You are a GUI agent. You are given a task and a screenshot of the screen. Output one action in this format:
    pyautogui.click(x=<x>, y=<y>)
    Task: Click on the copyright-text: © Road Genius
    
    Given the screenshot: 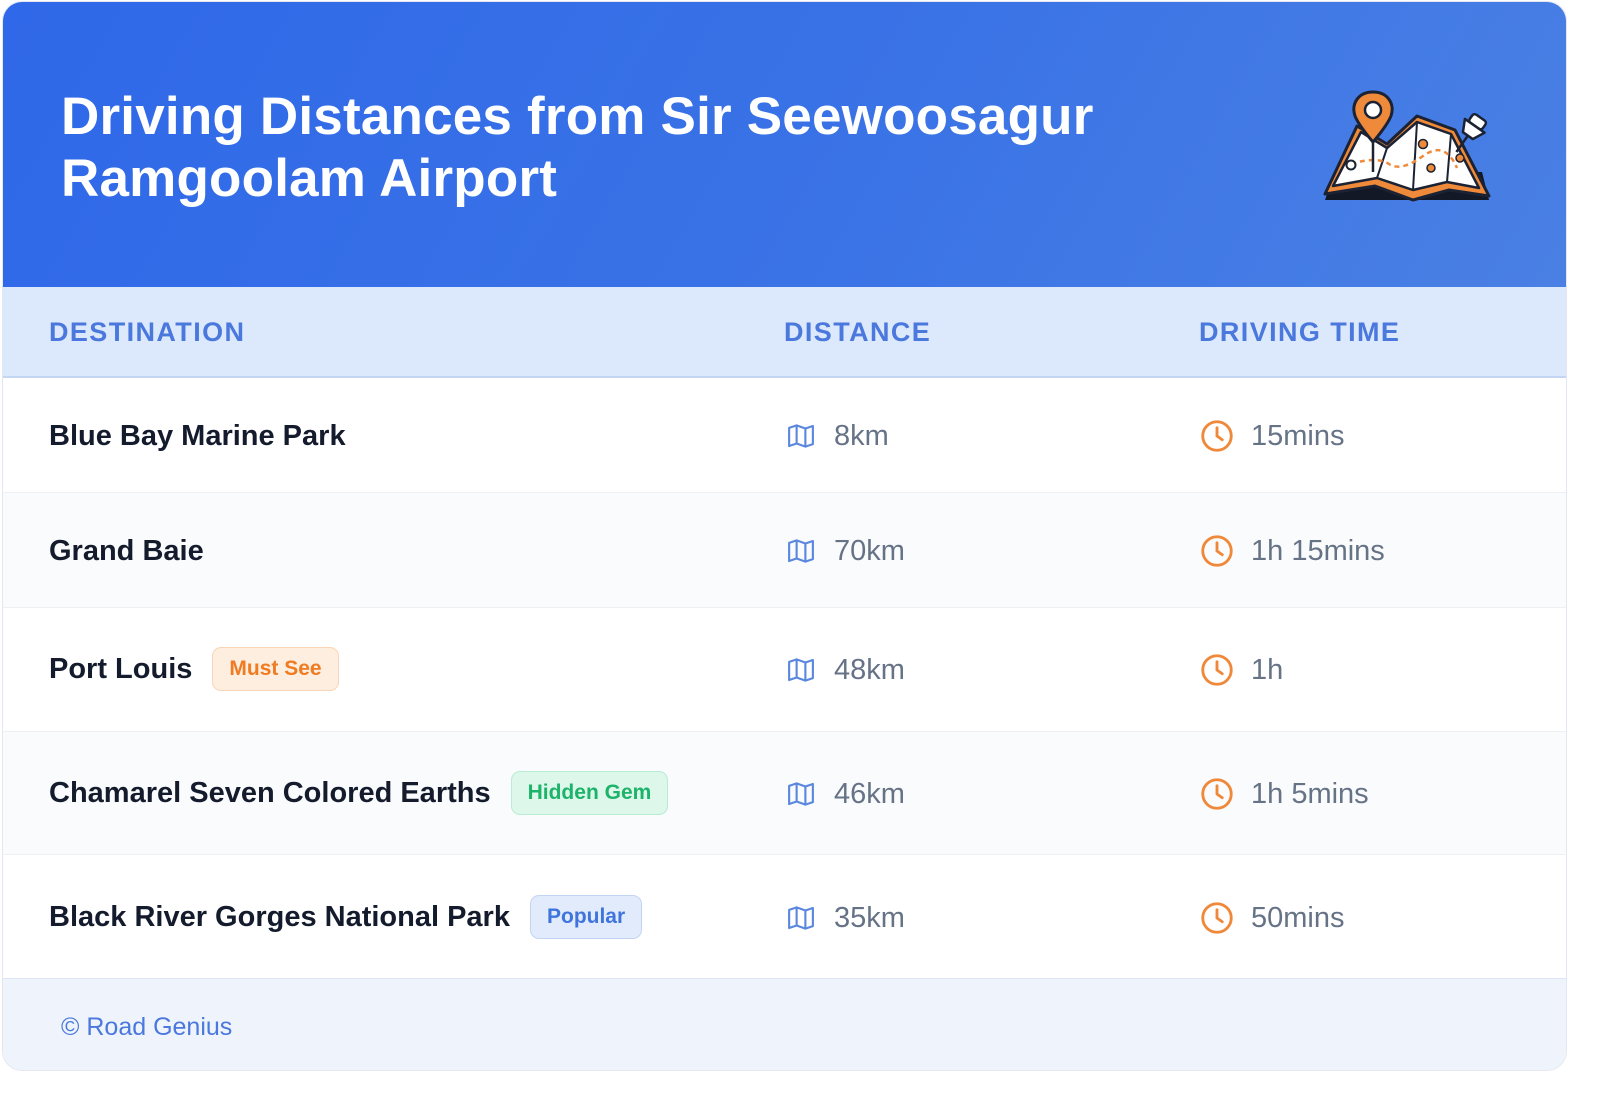 What is the action you would take?
    pyautogui.click(x=147, y=1027)
    